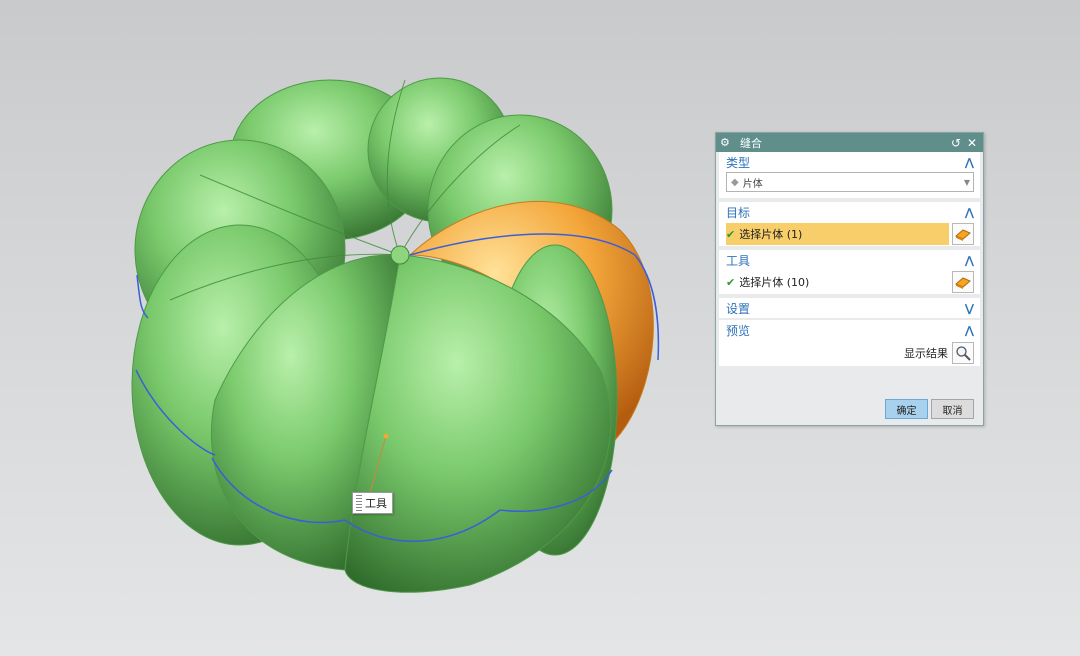 The height and width of the screenshot is (656, 1080). Describe the element at coordinates (752, 184) in the screenshot. I see `type-combo-value: 片体` at that location.